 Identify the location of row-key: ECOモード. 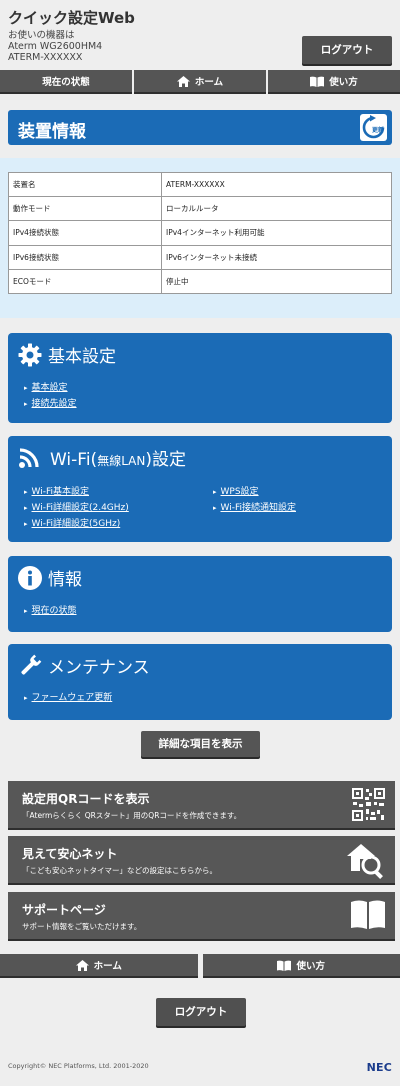
(85, 281).